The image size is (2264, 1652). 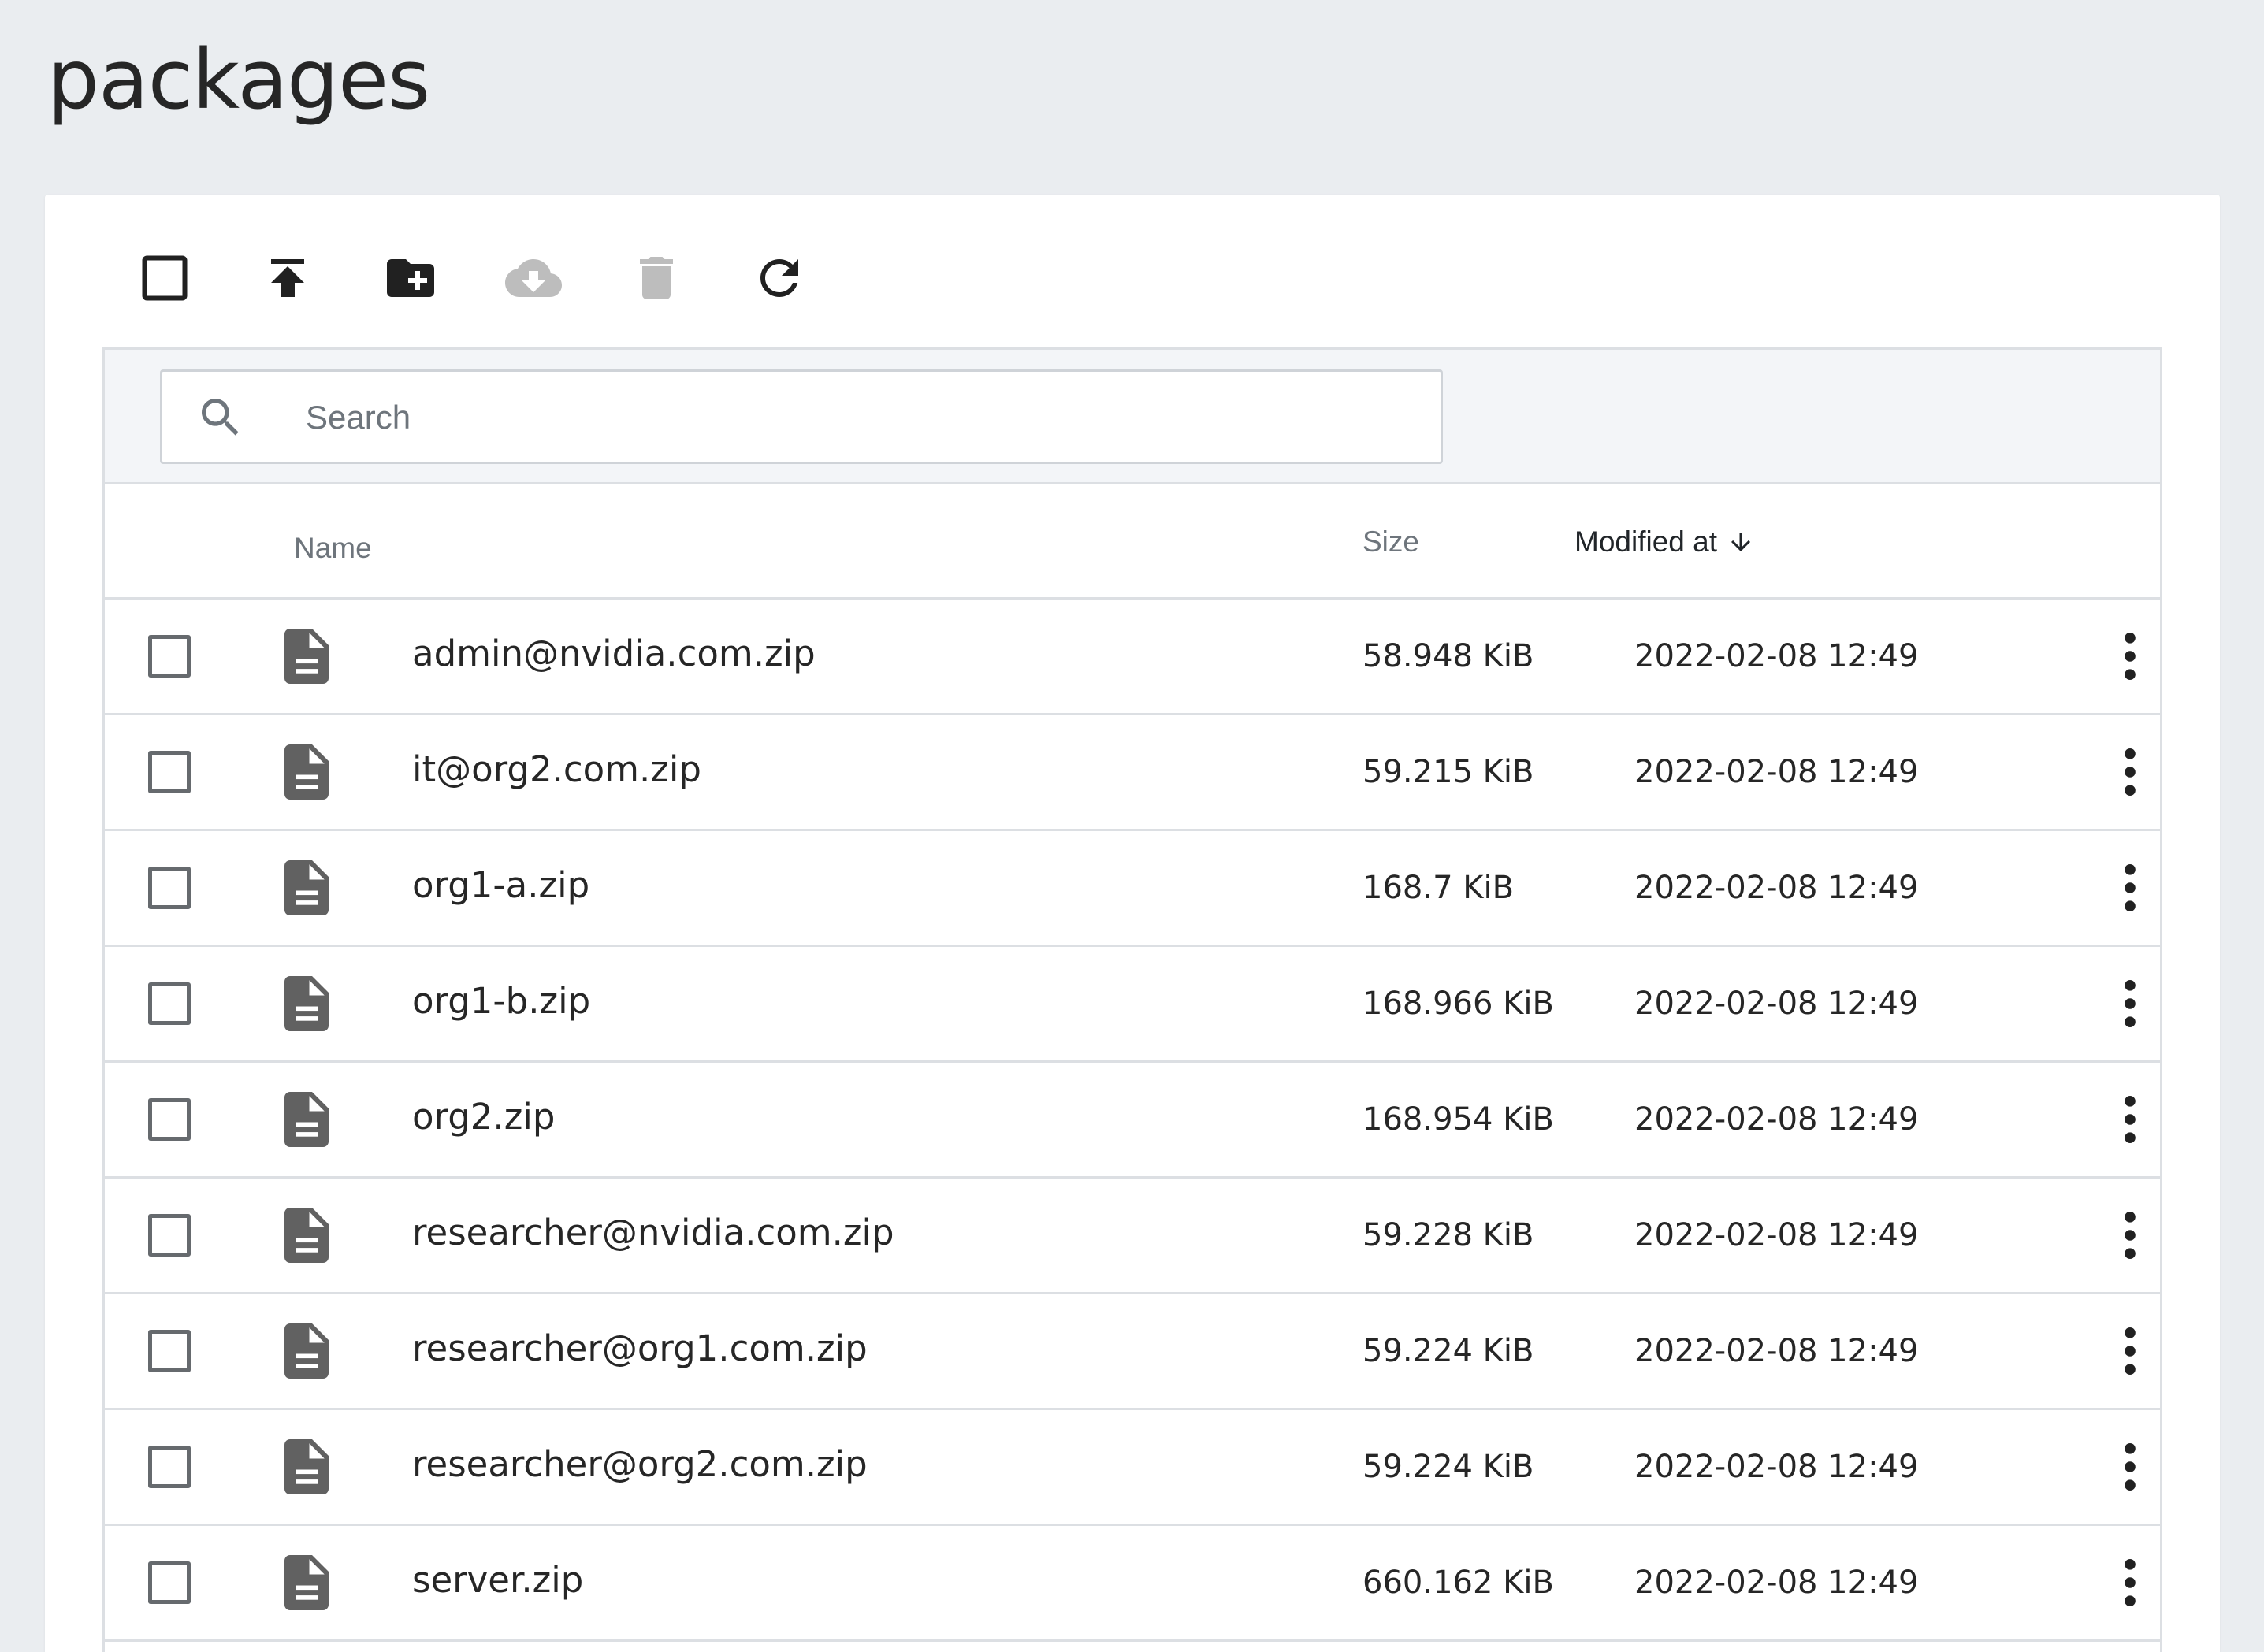 I want to click on table-row: server.zip 660.162 KiB 2022-02-08 12:49, so click(x=1132, y=1584).